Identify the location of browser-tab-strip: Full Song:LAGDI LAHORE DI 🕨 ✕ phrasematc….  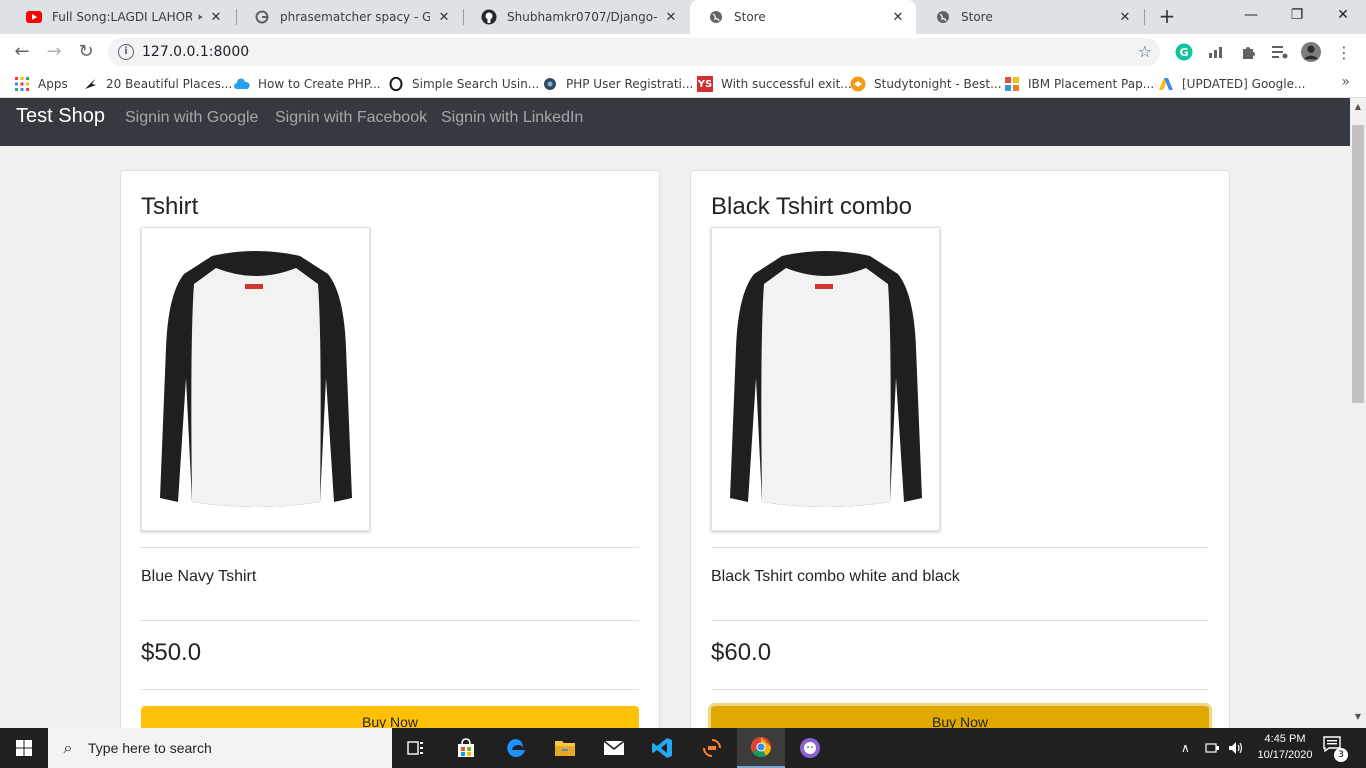
(683, 17).